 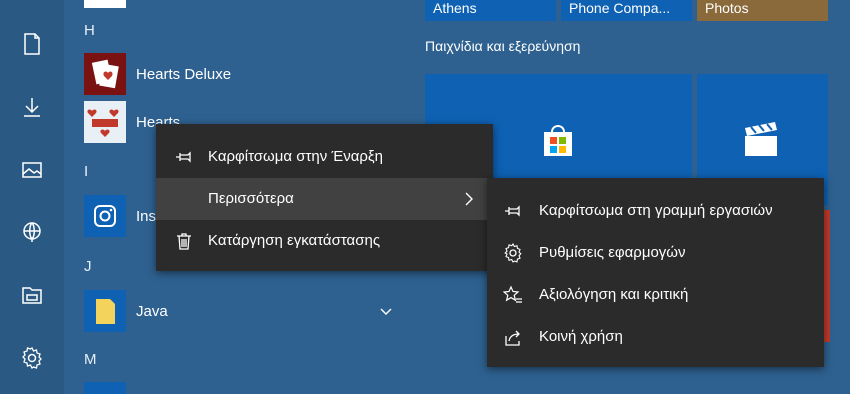 I want to click on letter-header-i: I, so click(x=86, y=171).